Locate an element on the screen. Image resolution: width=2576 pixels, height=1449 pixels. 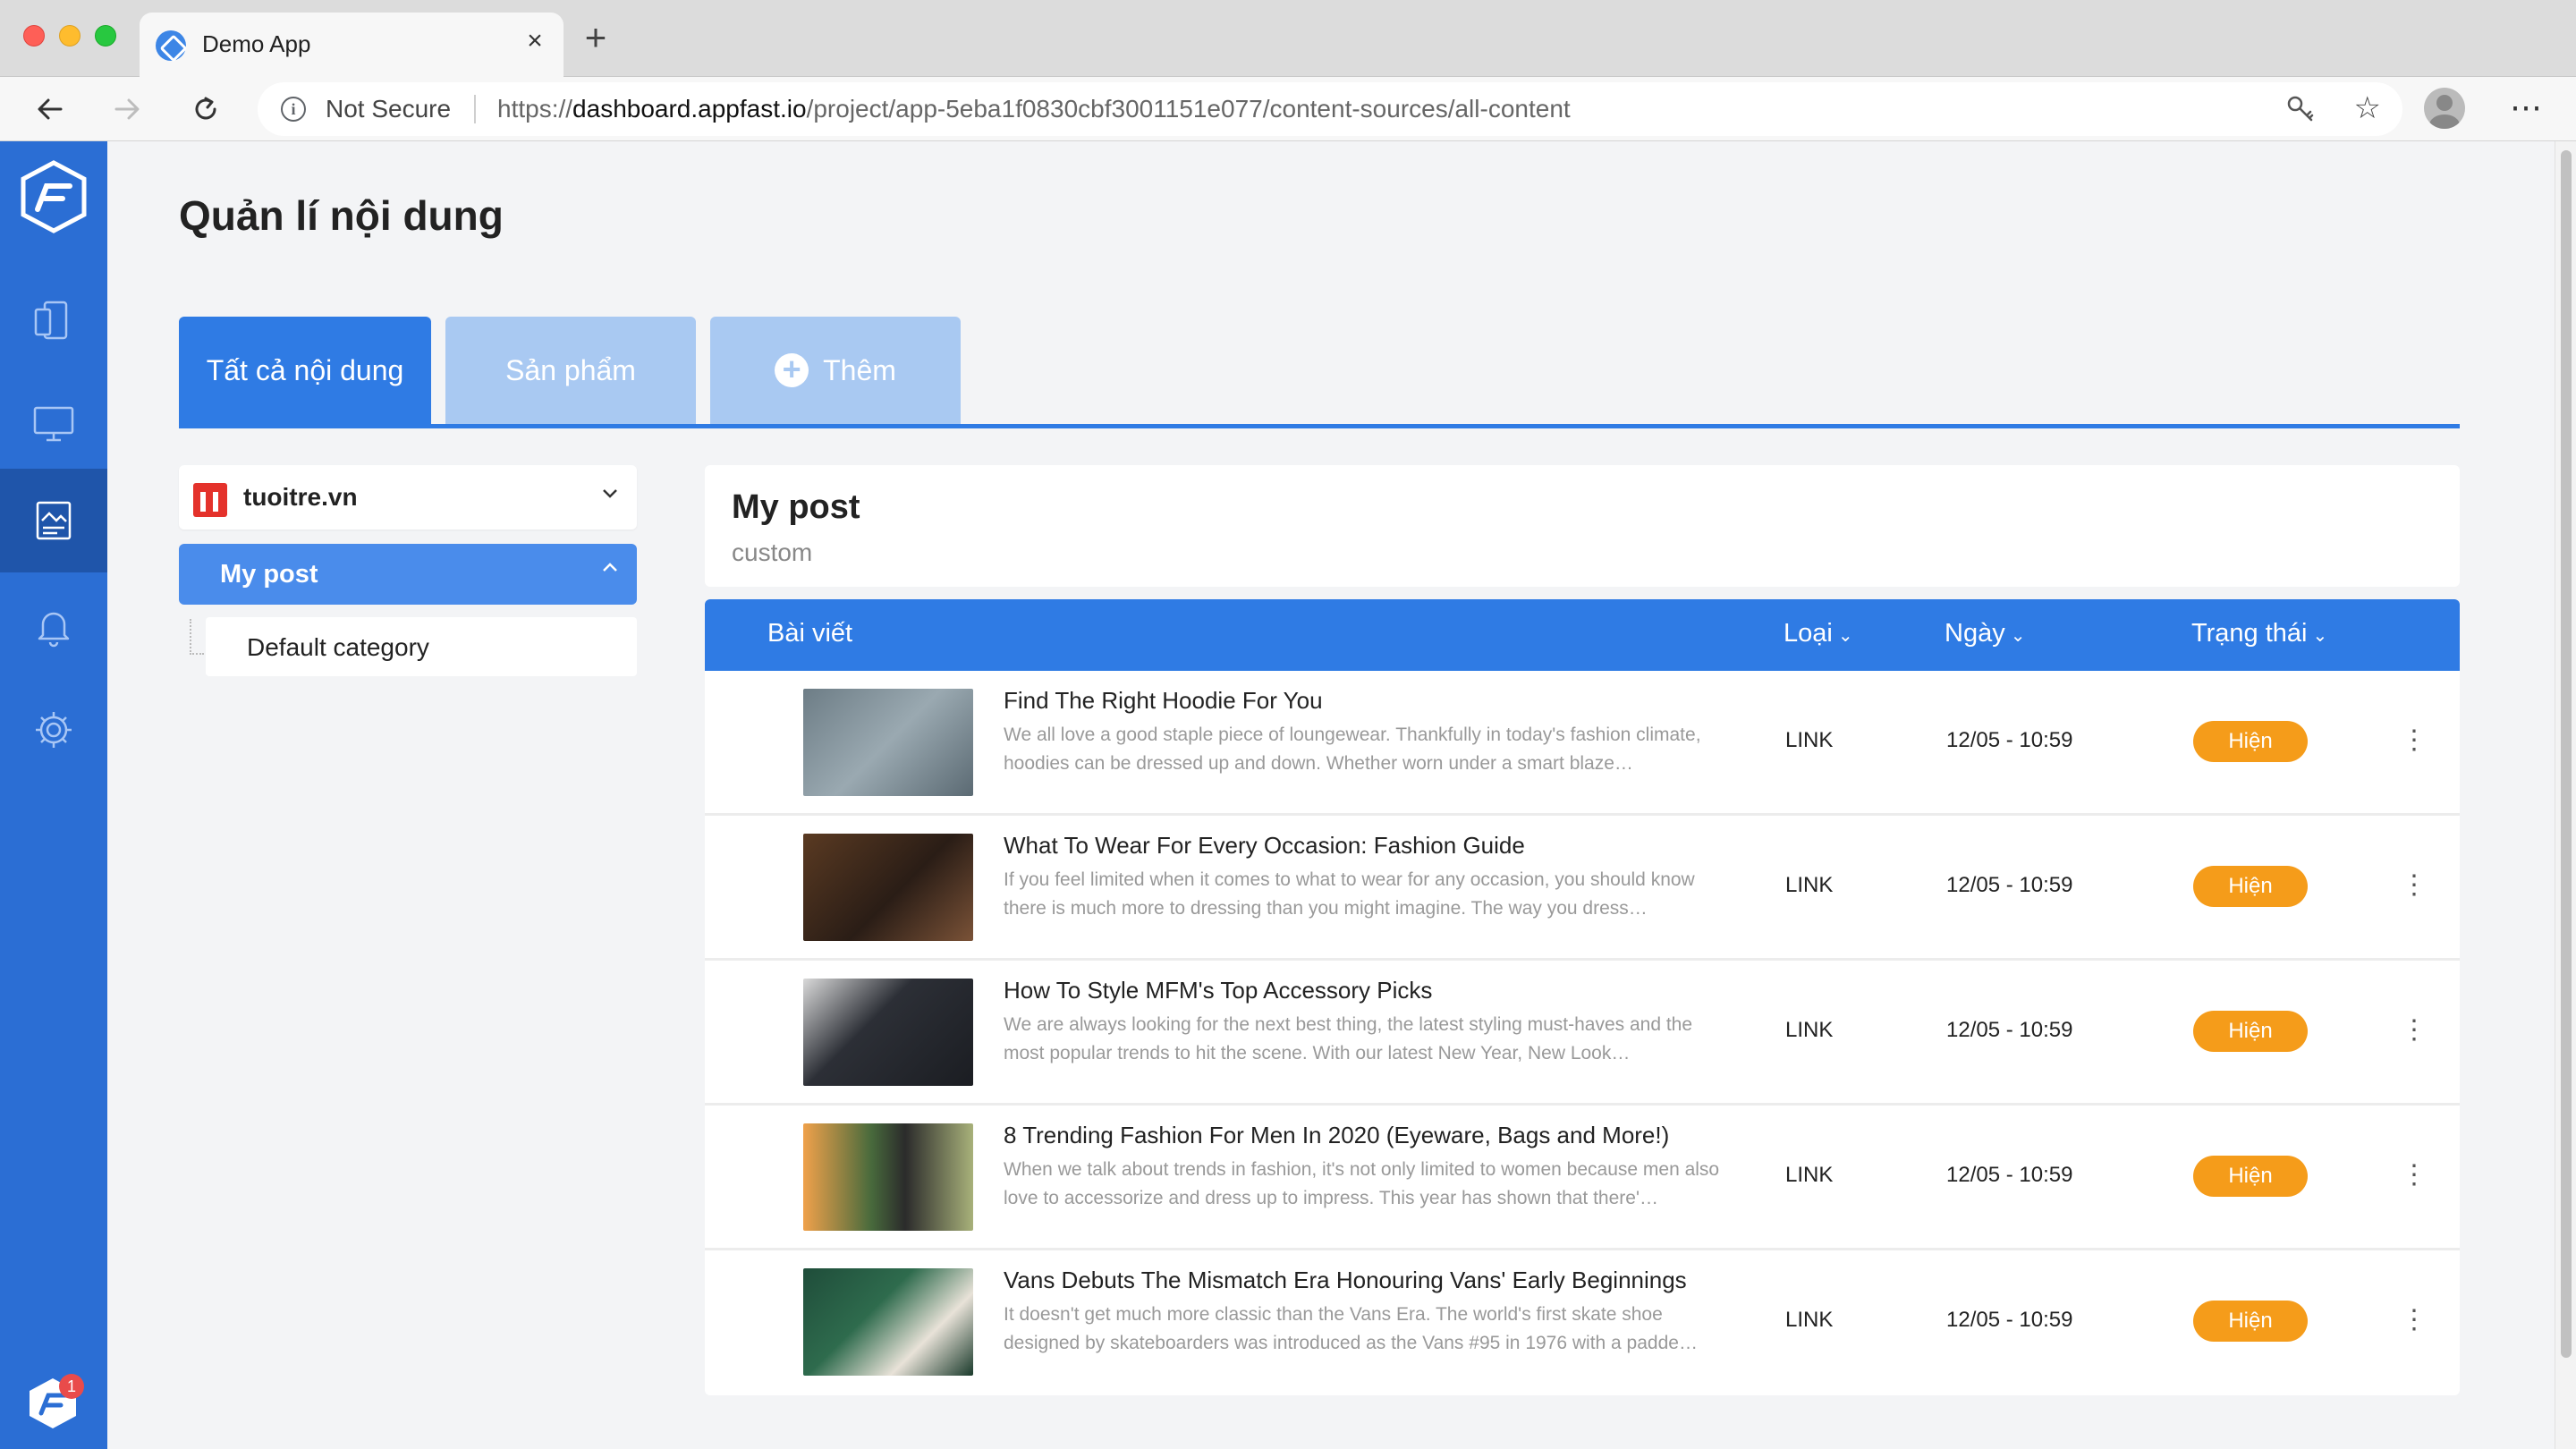
devices-icon is located at coordinates (51, 320).